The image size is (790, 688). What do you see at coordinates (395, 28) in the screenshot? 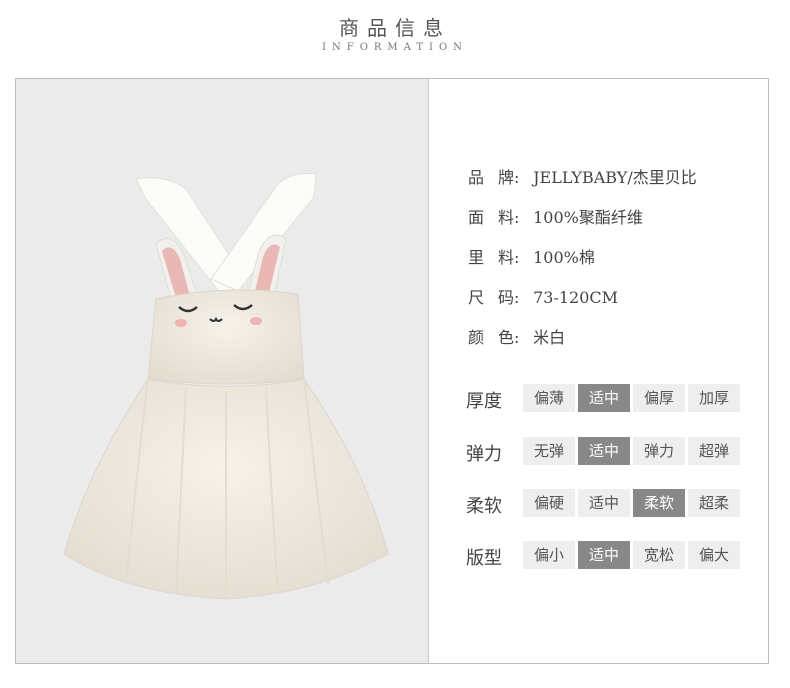
I see `header-title: 商品信息` at bounding box center [395, 28].